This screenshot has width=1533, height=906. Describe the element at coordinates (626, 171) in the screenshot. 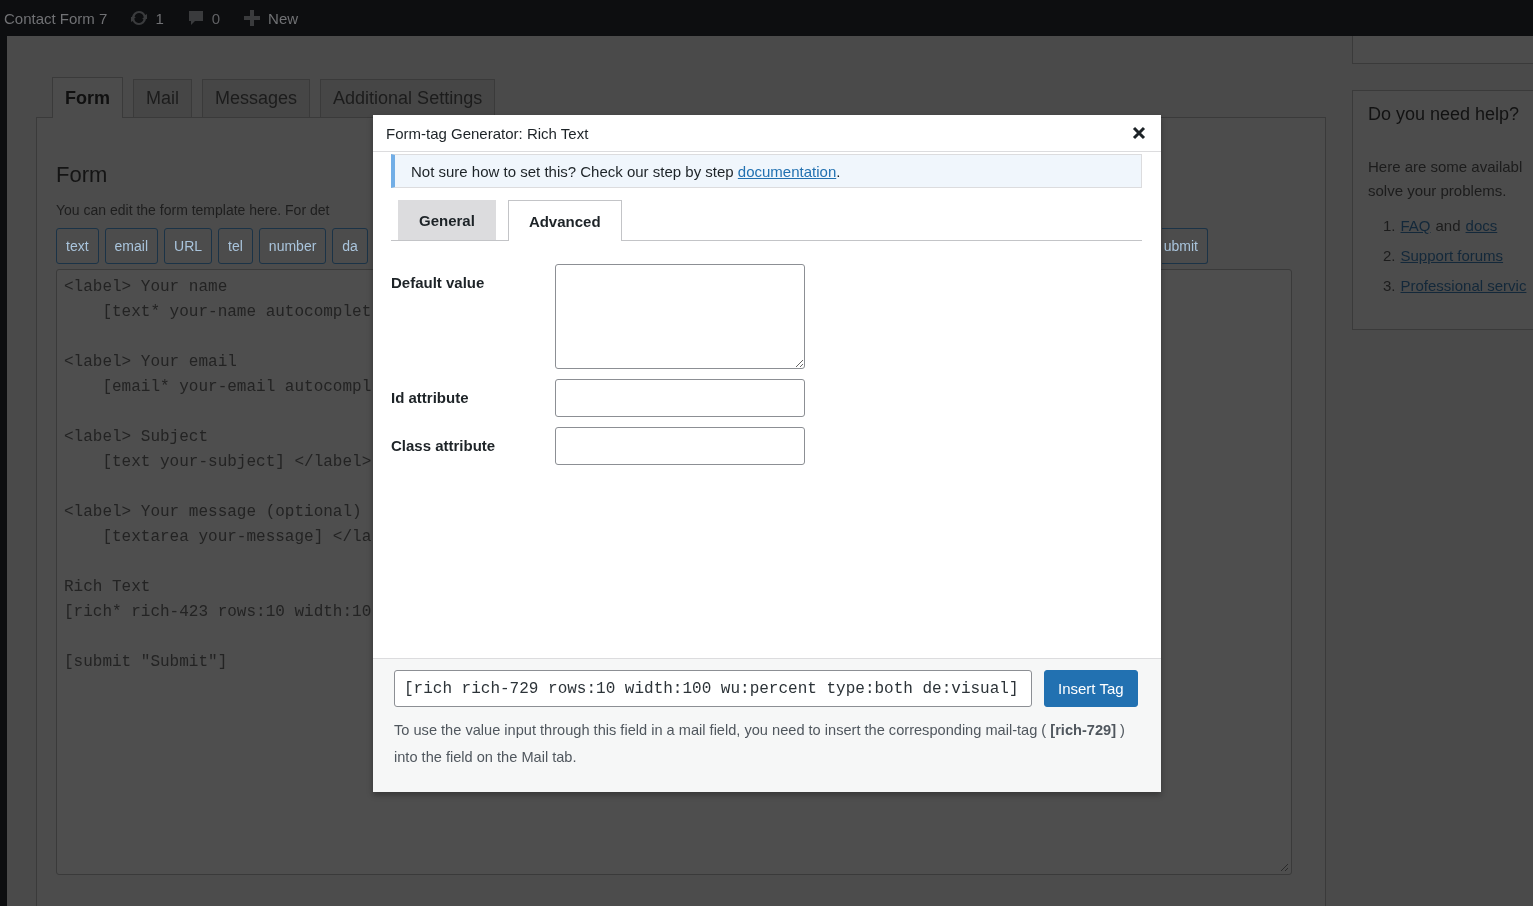

I see `notice-text: Not sure how to set this? Check our step by step documentation.` at that location.